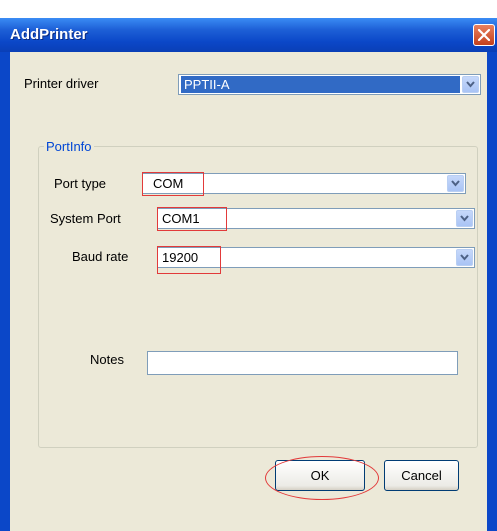  What do you see at coordinates (80, 183) in the screenshot?
I see `port-type-label: Port type` at bounding box center [80, 183].